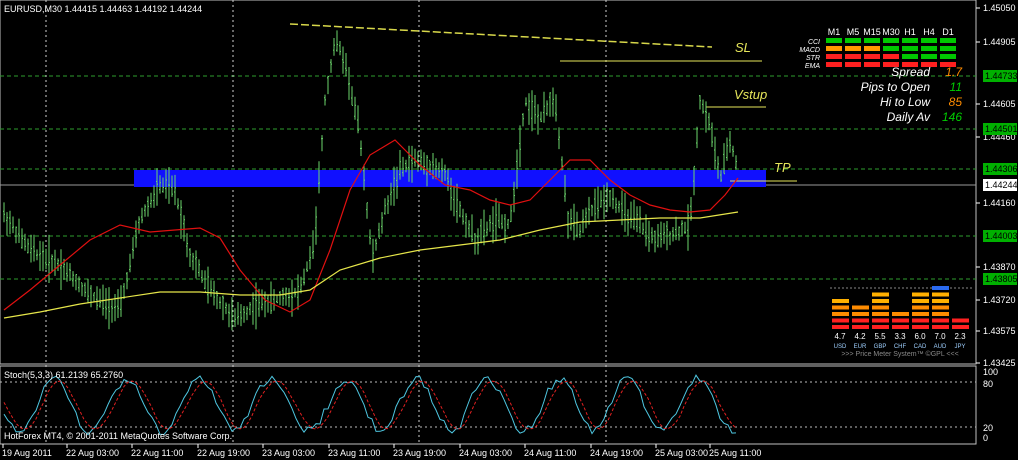  Describe the element at coordinates (960, 336) in the screenshot. I see `meter-value: 2.3` at that location.